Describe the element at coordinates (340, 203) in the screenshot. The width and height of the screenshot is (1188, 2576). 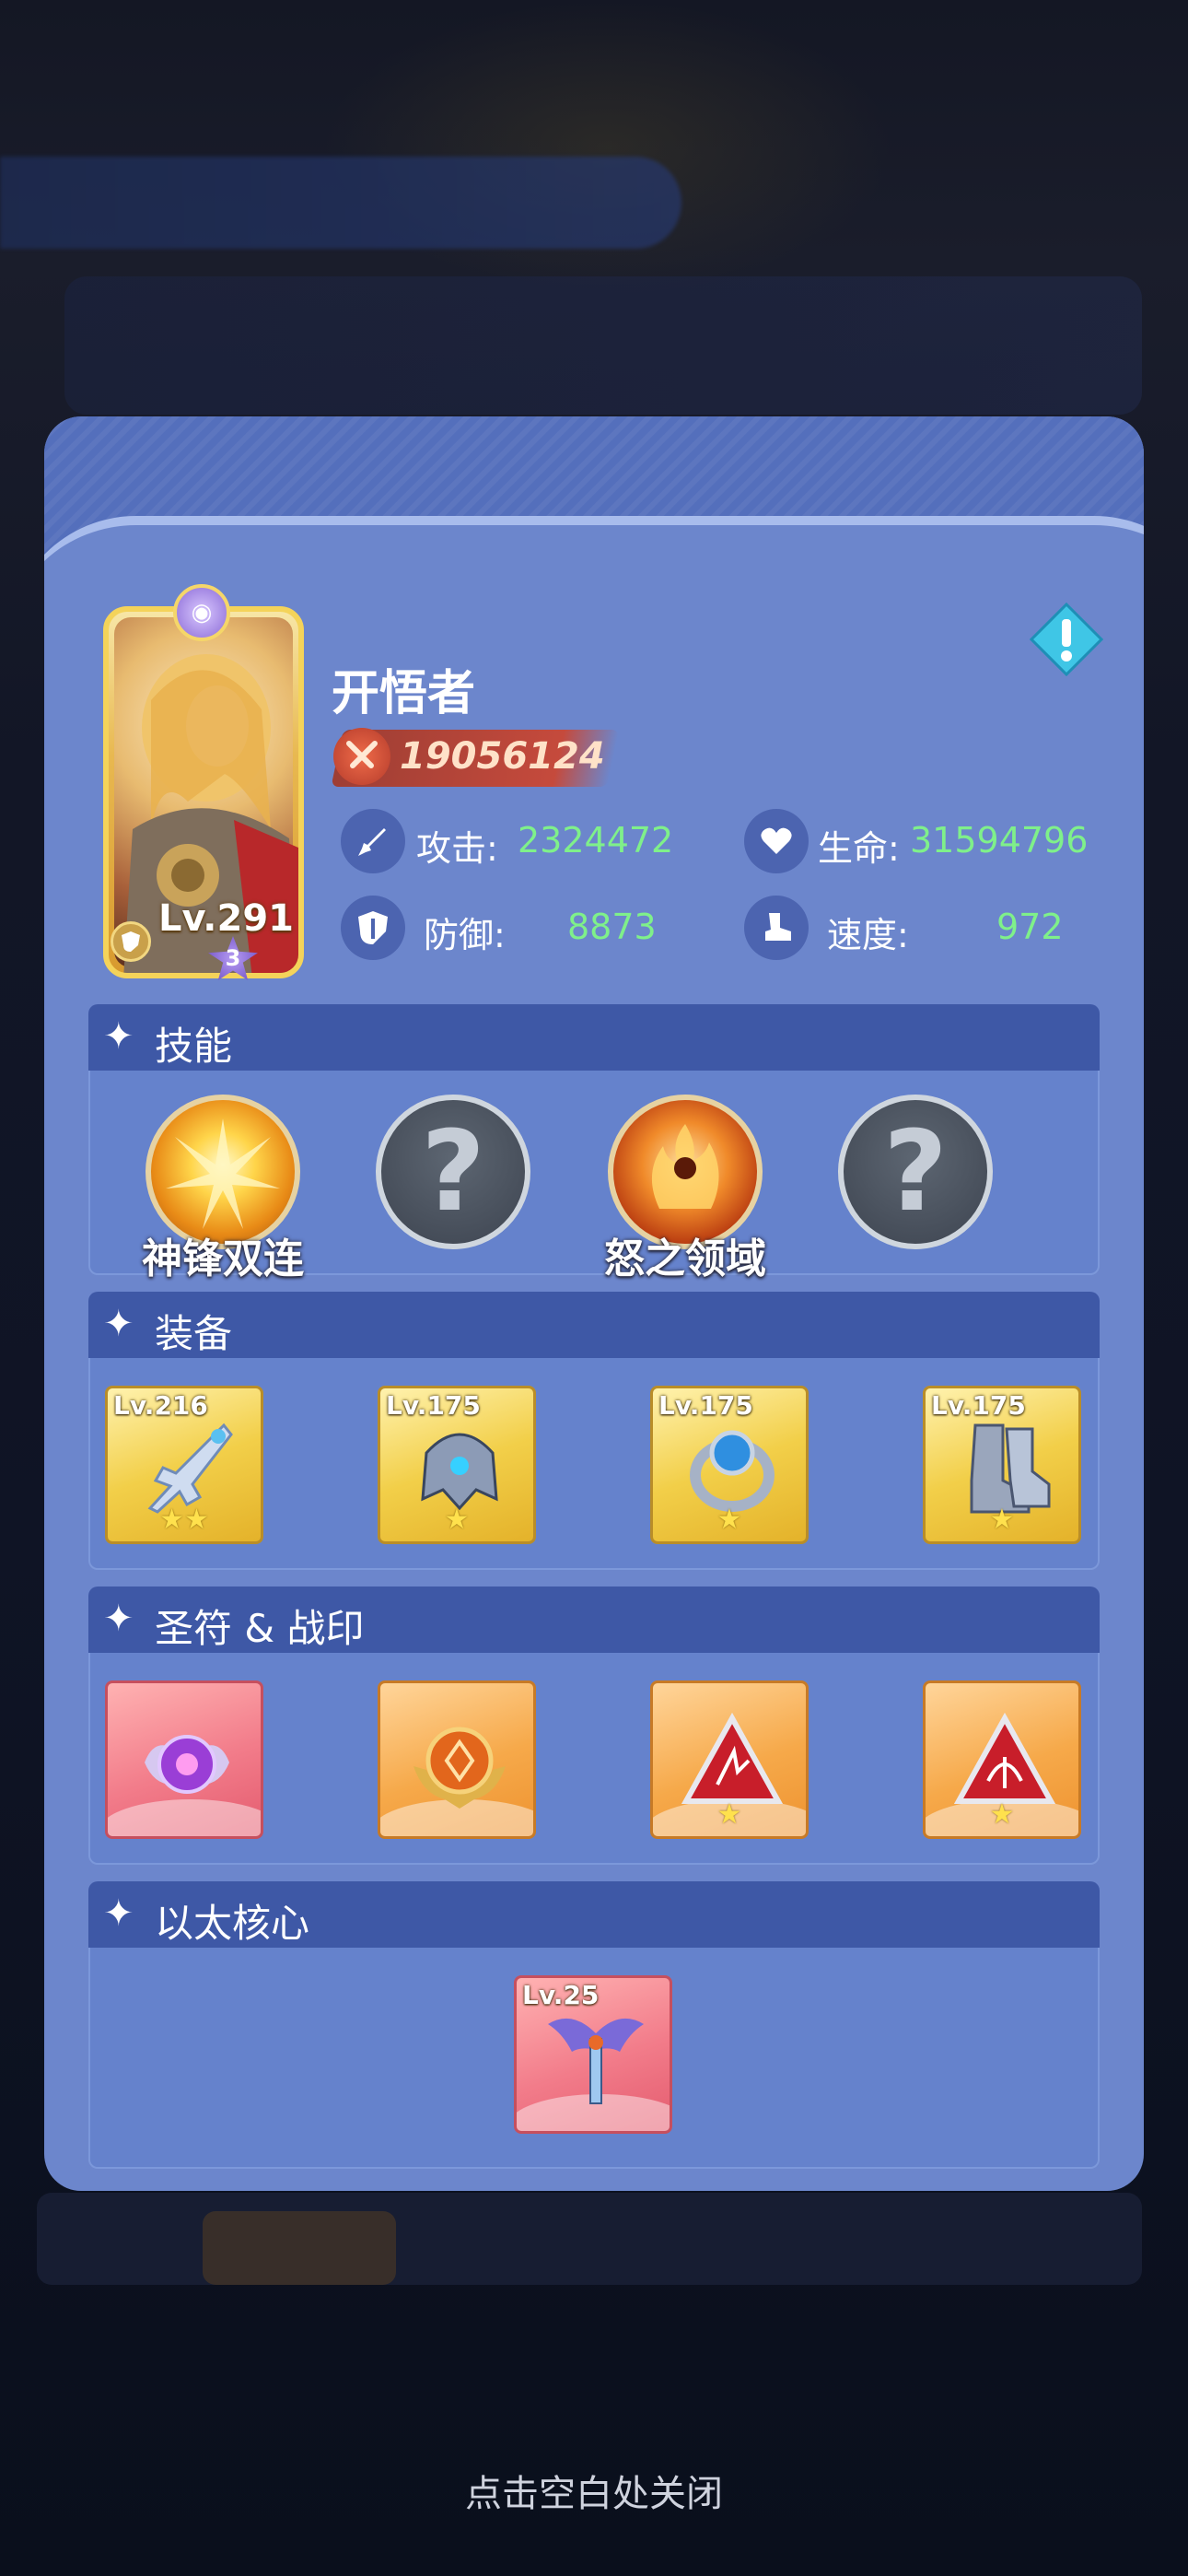
I see `background-banner` at that location.